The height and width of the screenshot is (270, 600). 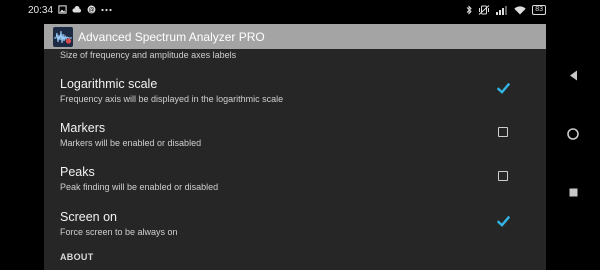 I want to click on back-button, so click(x=573, y=75).